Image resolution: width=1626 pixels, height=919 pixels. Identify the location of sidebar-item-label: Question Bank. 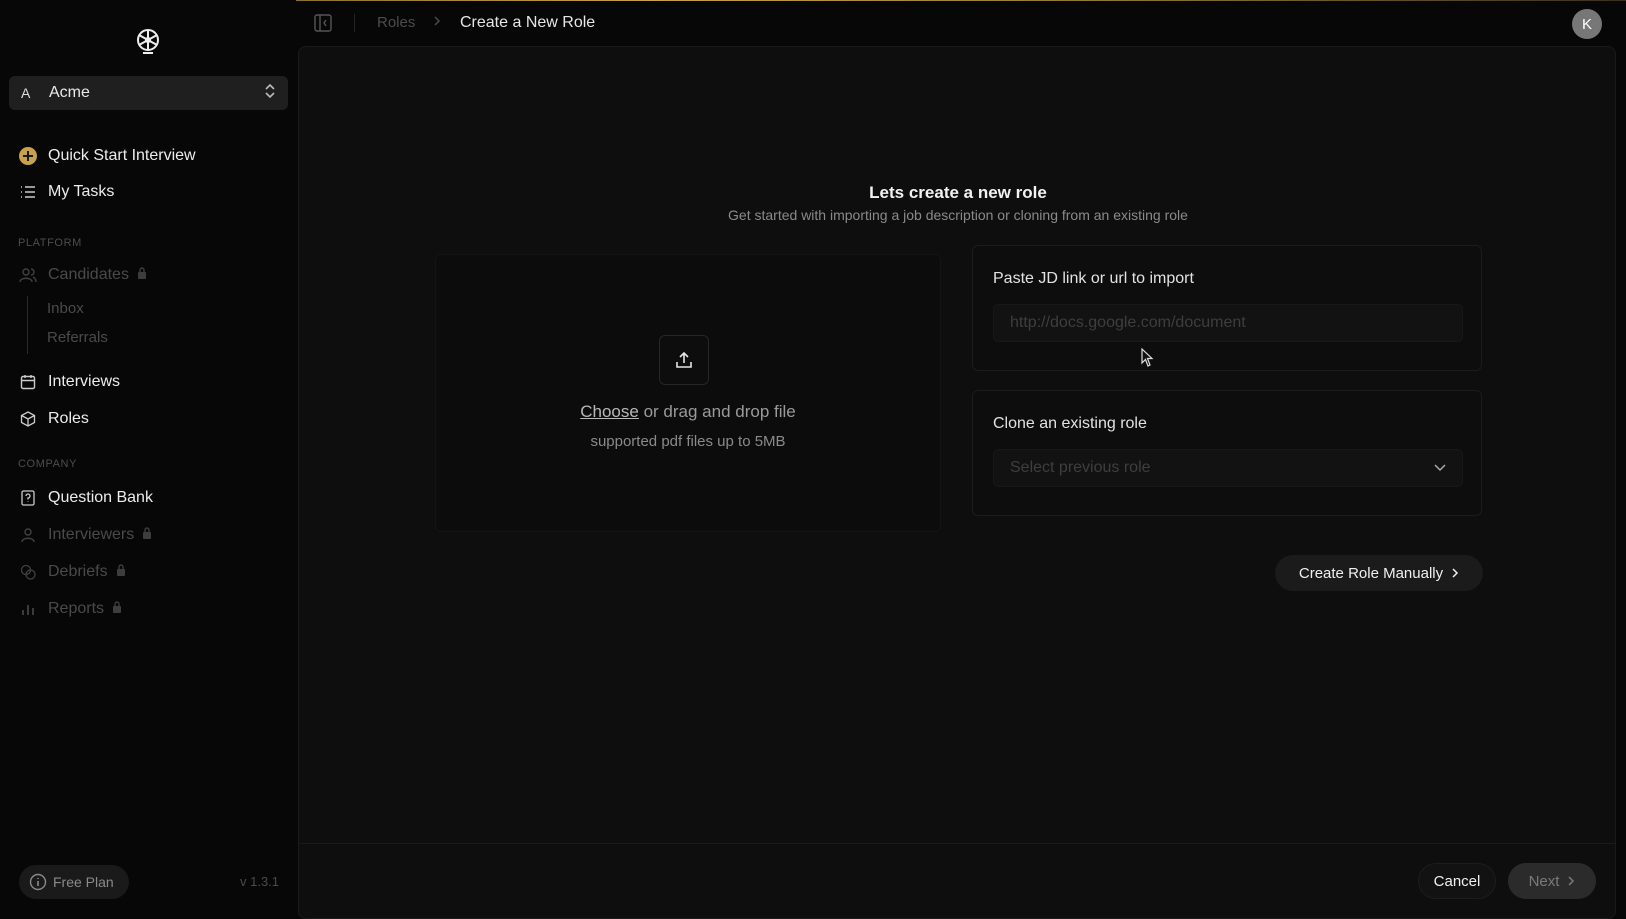
(100, 497).